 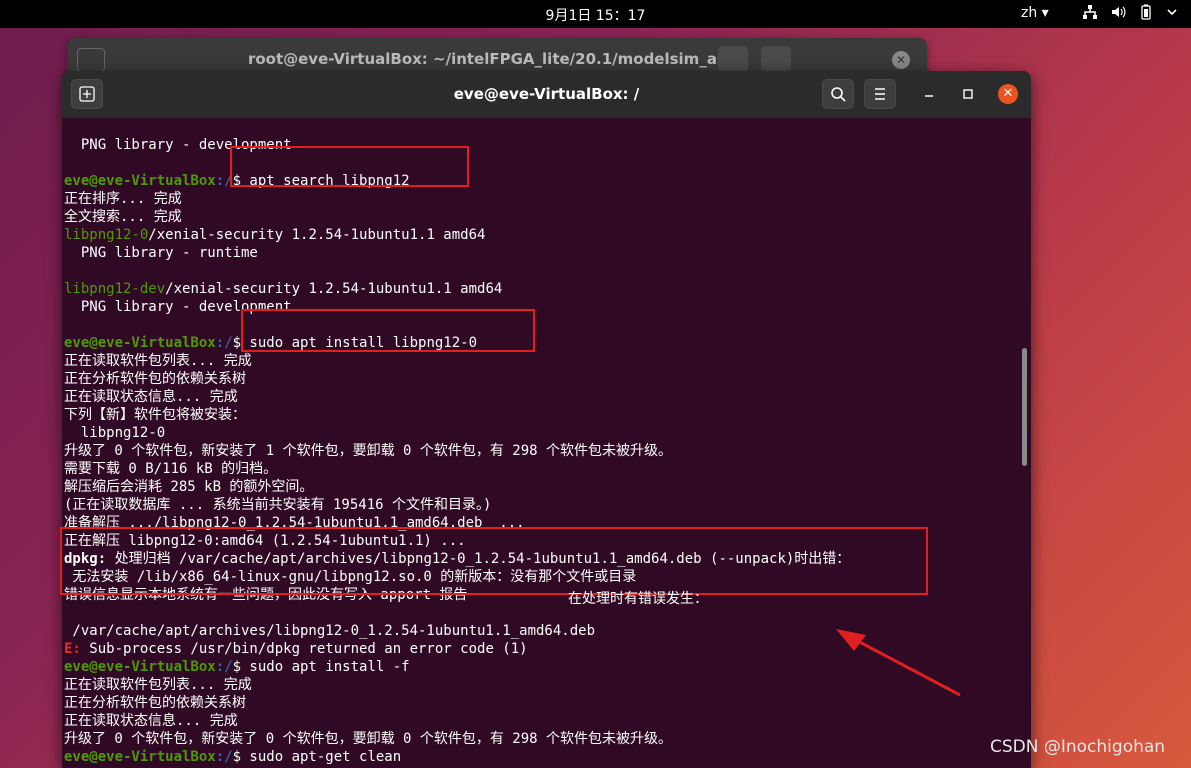 What do you see at coordinates (1118, 12) in the screenshot?
I see `volume-icon` at bounding box center [1118, 12].